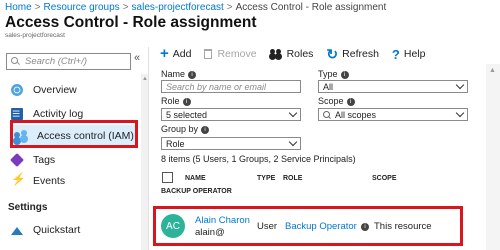  Describe the element at coordinates (18, 180) in the screenshot. I see `lightning-icon` at that location.